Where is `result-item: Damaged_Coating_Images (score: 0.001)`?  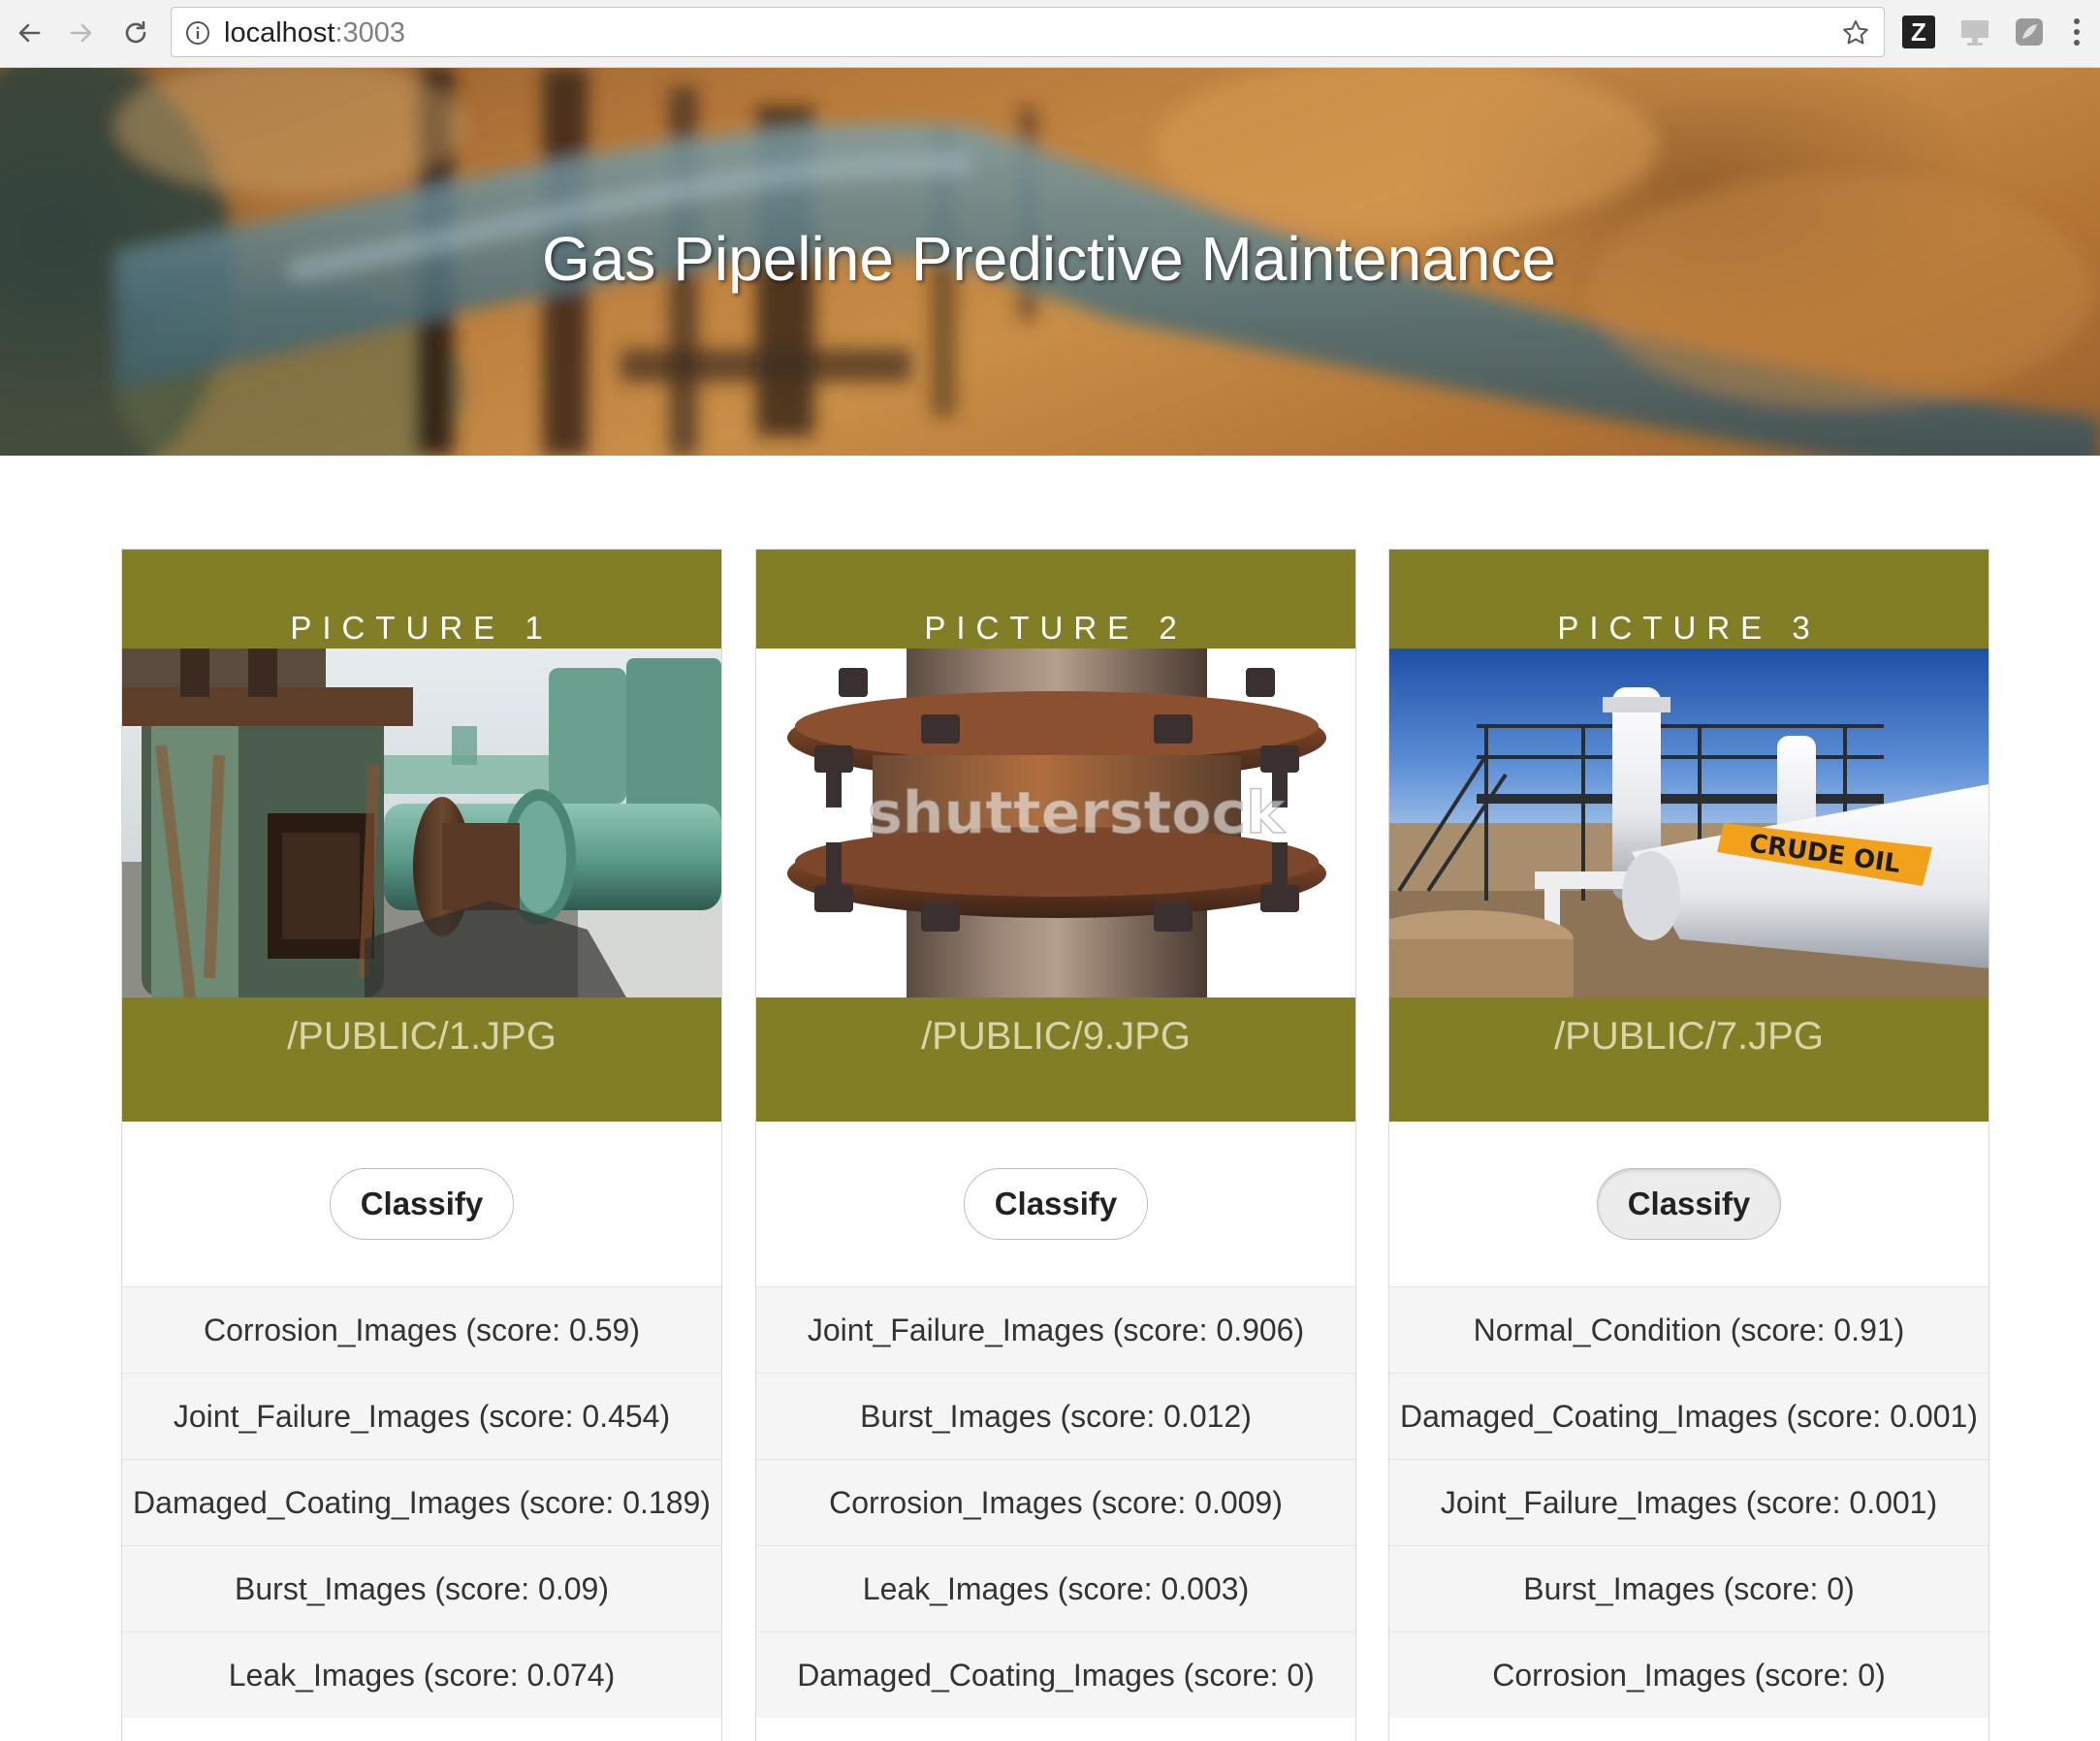 result-item: Damaged_Coating_Images (score: 0.001) is located at coordinates (1689, 1416).